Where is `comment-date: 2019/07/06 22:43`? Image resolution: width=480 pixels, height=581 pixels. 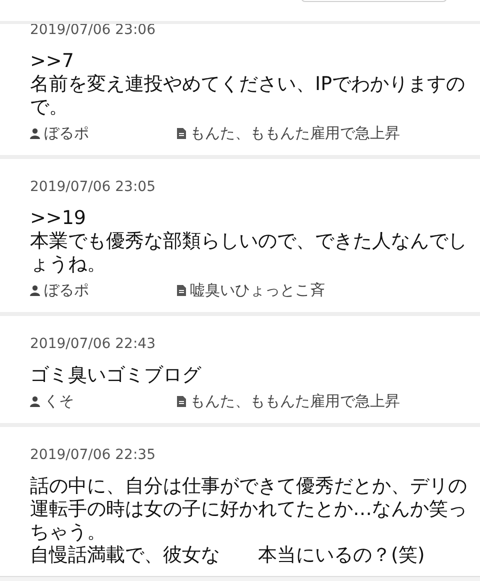 comment-date: 2019/07/06 22:43 is located at coordinates (93, 344).